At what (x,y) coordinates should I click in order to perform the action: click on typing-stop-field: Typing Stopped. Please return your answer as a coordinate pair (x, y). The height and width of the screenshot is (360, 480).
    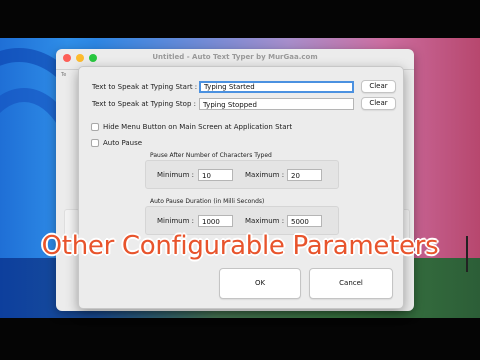
    Looking at the image, I should click on (276, 104).